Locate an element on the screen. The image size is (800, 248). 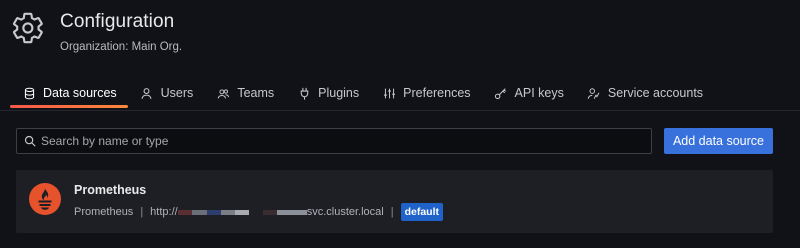
page-title: Configuration is located at coordinates (117, 21).